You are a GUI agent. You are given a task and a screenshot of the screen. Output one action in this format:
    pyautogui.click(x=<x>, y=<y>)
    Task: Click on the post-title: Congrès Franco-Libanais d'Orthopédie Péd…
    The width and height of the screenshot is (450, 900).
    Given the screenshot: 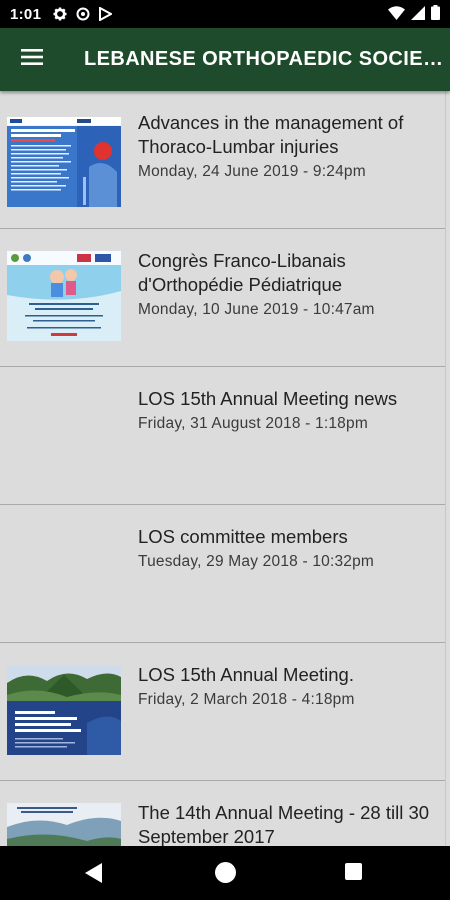 What is the action you would take?
    pyautogui.click(x=242, y=272)
    